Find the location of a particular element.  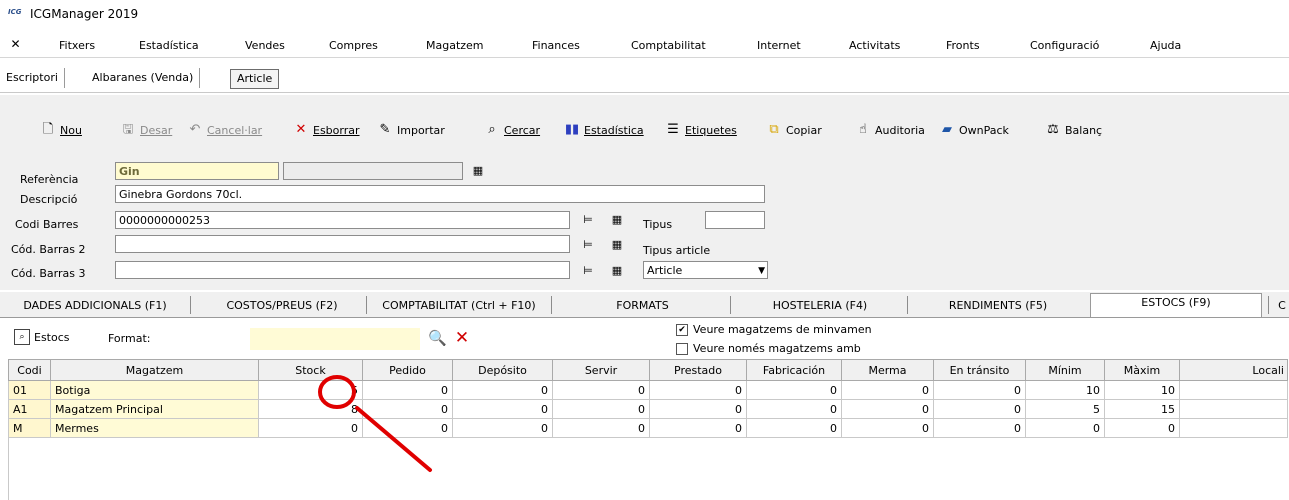

menu-fronts: Fronts is located at coordinates (963, 45).